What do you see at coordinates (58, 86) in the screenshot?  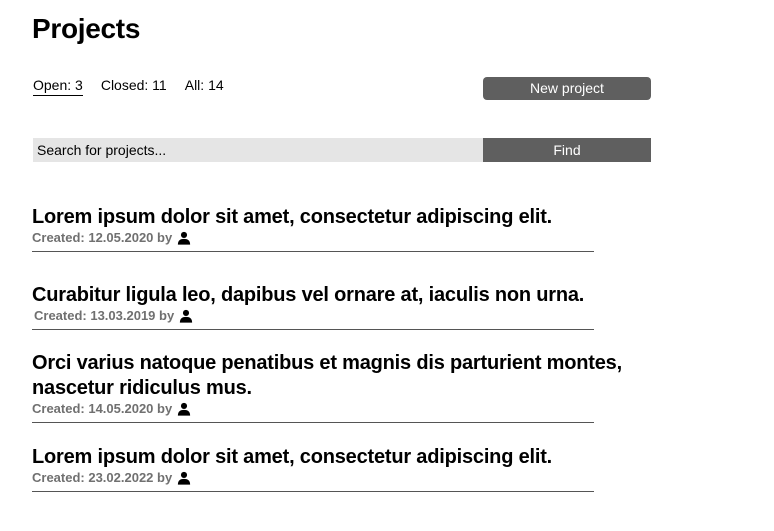 I see `tab-open: Open: 3` at bounding box center [58, 86].